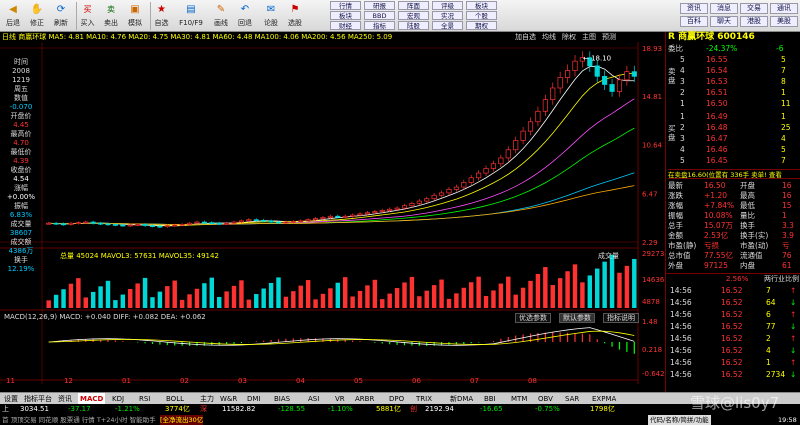  Describe the element at coordinates (694, 8) in the screenshot. I see `right-link-0-0: 资讯` at that location.